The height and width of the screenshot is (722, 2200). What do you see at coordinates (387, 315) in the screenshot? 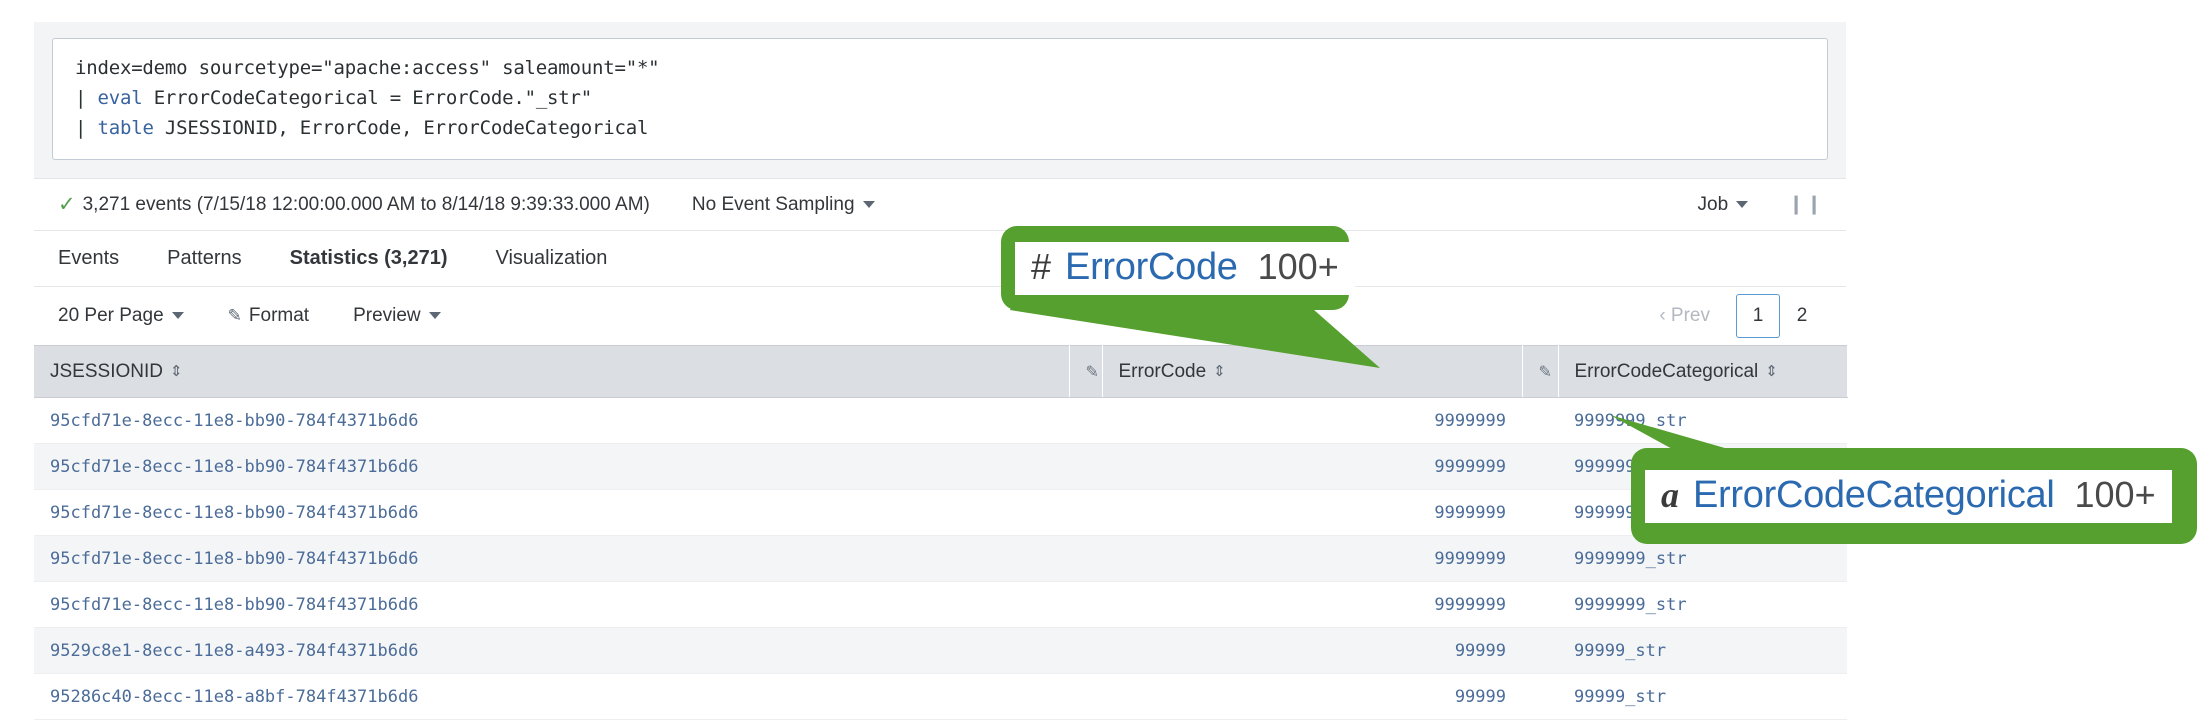
I see `preview-label: Preview` at bounding box center [387, 315].